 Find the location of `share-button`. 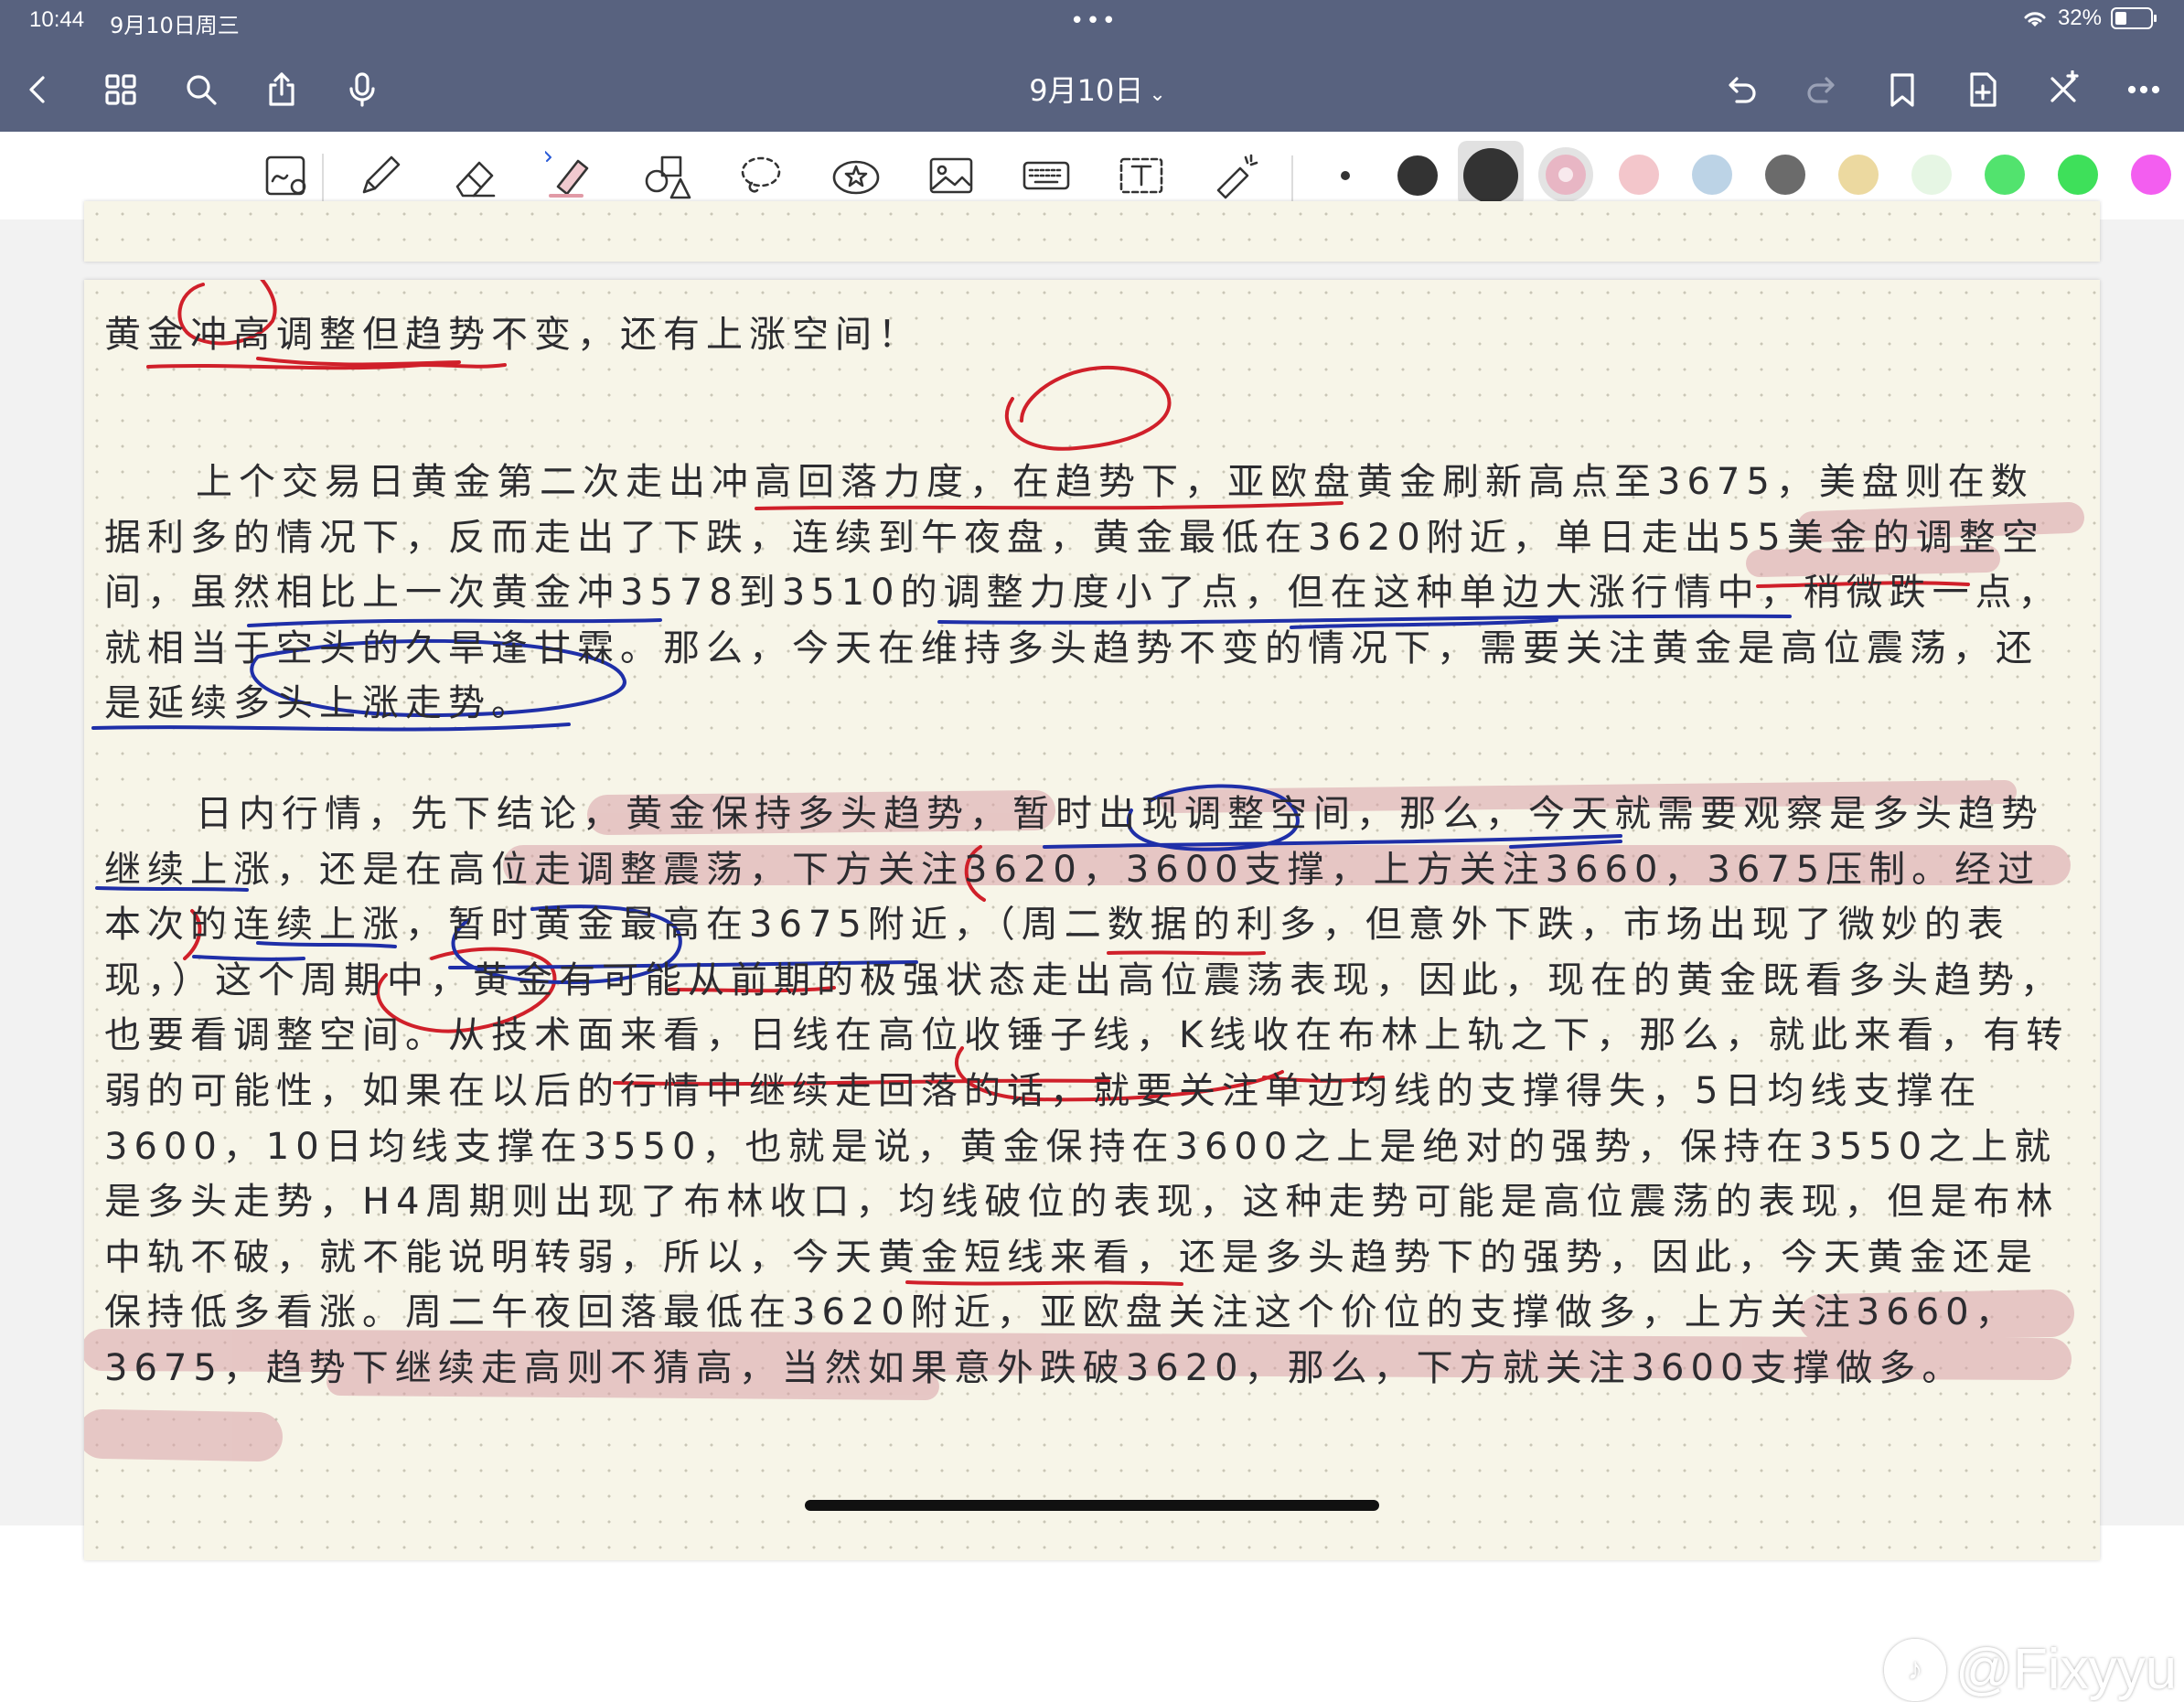

share-button is located at coordinates (281, 90).